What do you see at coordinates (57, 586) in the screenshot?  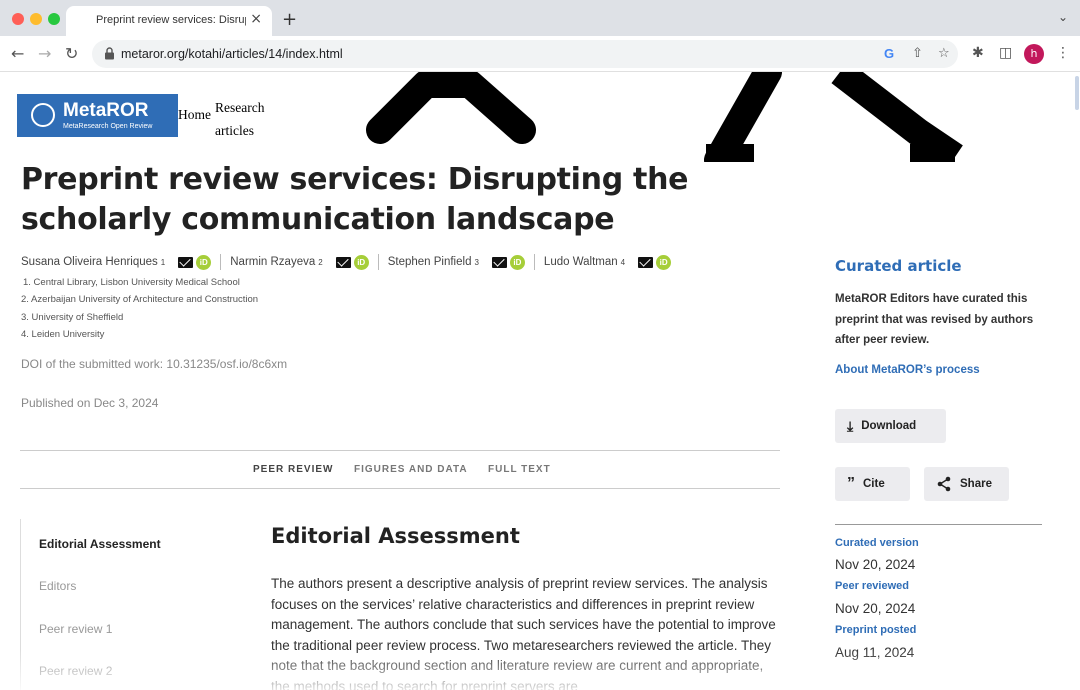 I see `toc-item-editors: Editors` at bounding box center [57, 586].